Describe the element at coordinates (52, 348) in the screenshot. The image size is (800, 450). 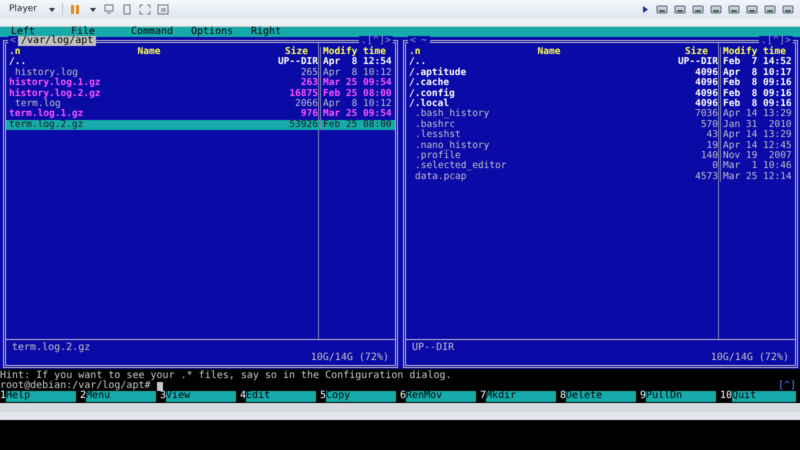
I see `panel-status: term.log.2.gz` at that location.